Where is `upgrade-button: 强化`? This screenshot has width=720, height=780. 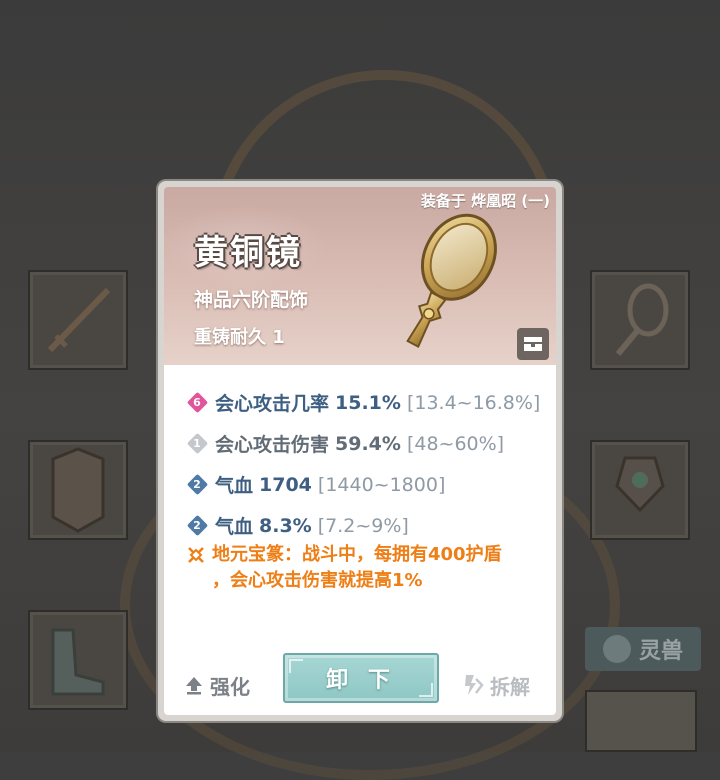
upgrade-button: 强化 is located at coordinates (217, 685).